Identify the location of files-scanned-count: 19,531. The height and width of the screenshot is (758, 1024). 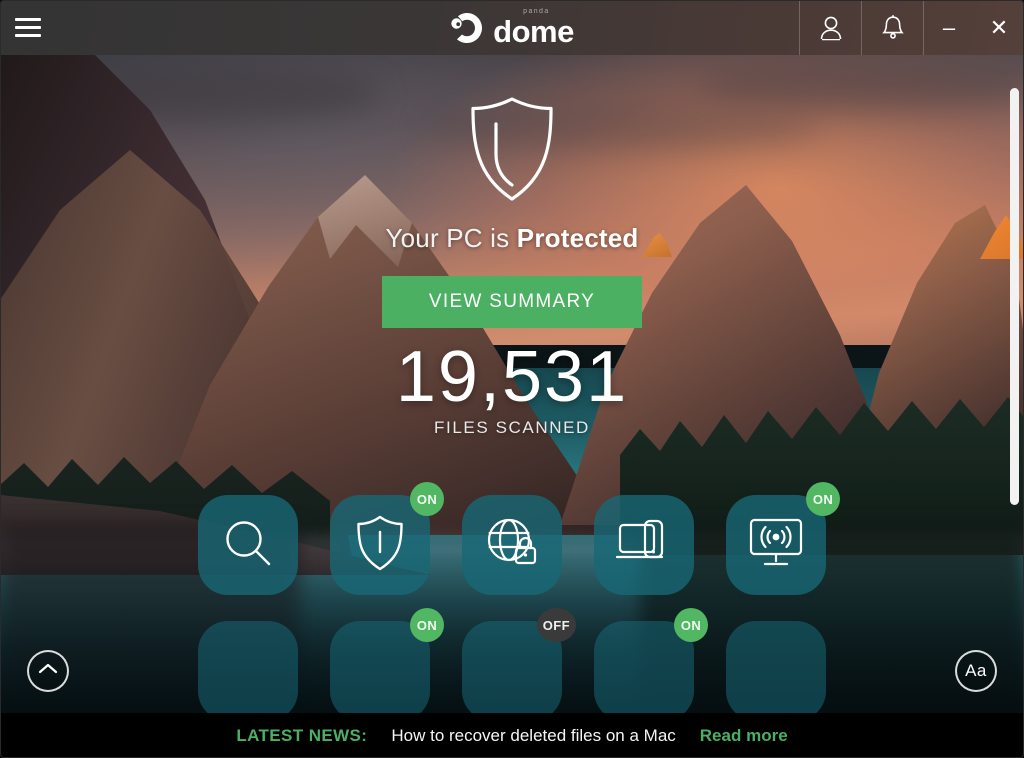
(512, 377).